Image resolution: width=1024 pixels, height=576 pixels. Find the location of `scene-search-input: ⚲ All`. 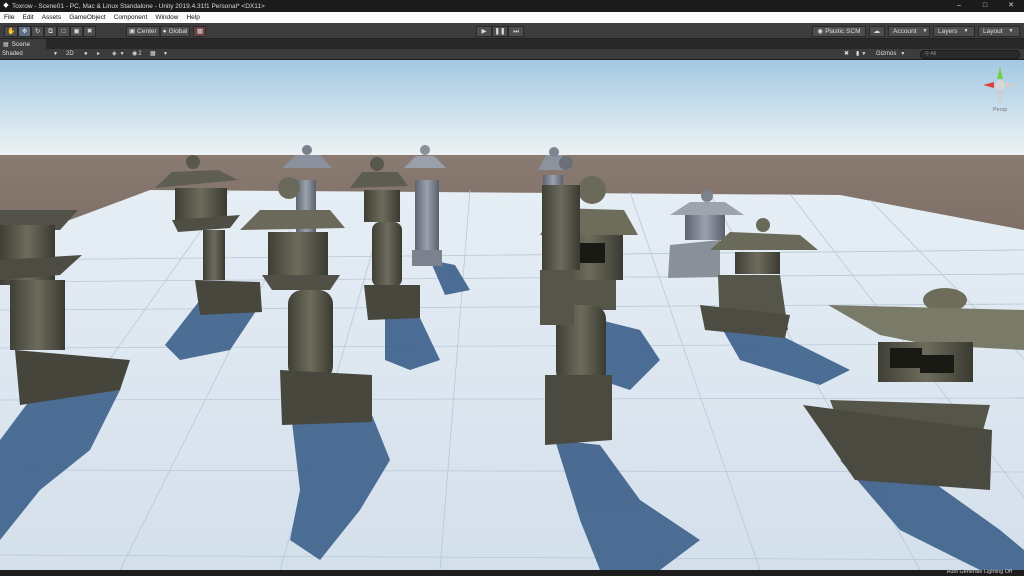

scene-search-input: ⚲ All is located at coordinates (970, 54).